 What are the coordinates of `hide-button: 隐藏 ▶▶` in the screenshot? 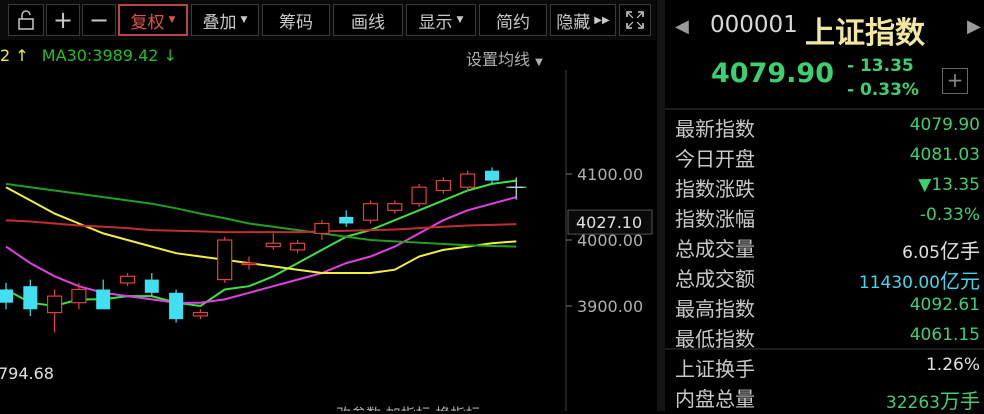 It's located at (583, 20).